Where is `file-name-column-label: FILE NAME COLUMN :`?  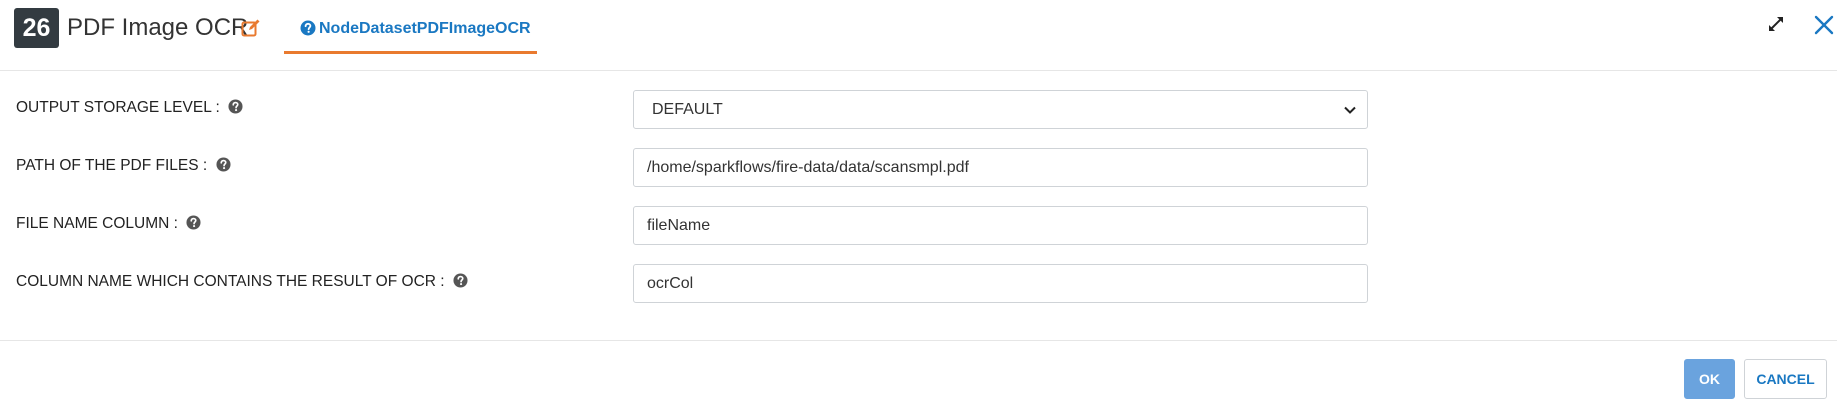
file-name-column-label: FILE NAME COLUMN : is located at coordinates (97, 223).